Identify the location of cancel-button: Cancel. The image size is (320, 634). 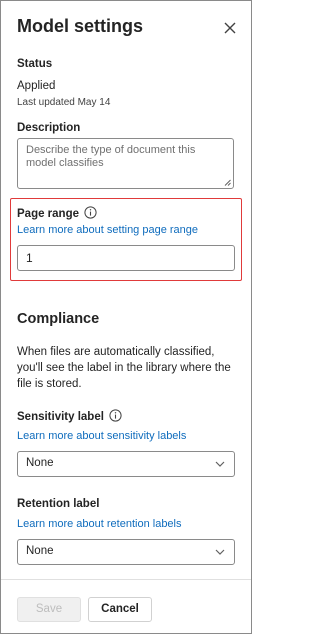
(120, 609).